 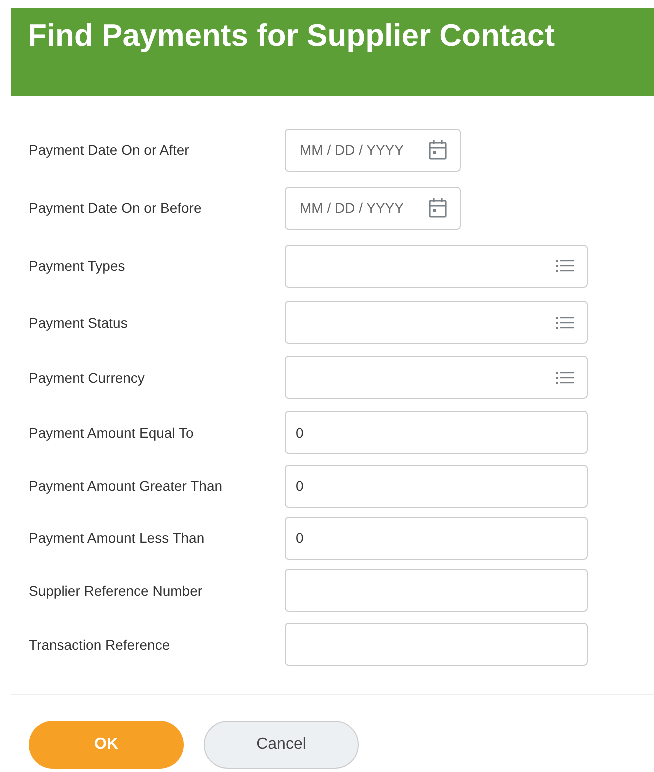 I want to click on field-label: Supplier Reference Number, so click(x=116, y=590).